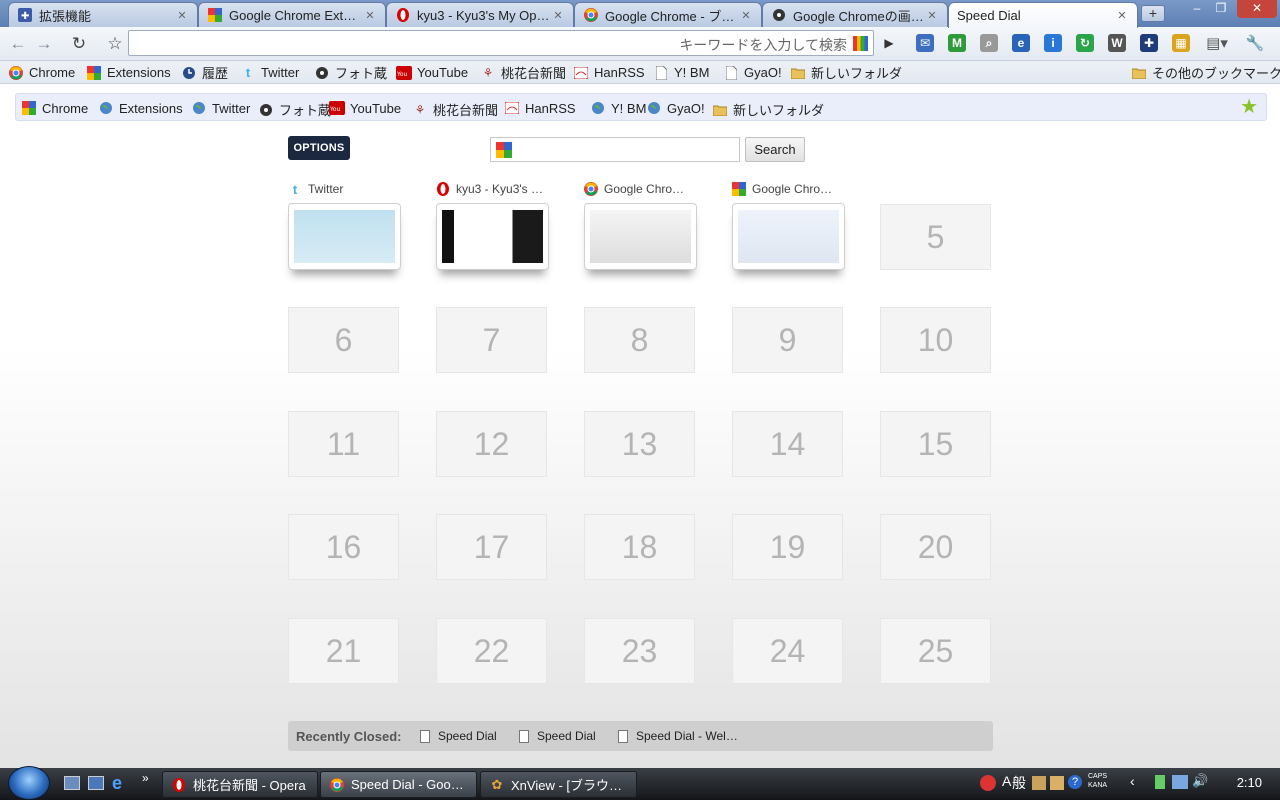 This screenshot has height=800, width=1280. What do you see at coordinates (292, 14) in the screenshot?
I see `tab-2: Google Chrome Exte… ✕` at bounding box center [292, 14].